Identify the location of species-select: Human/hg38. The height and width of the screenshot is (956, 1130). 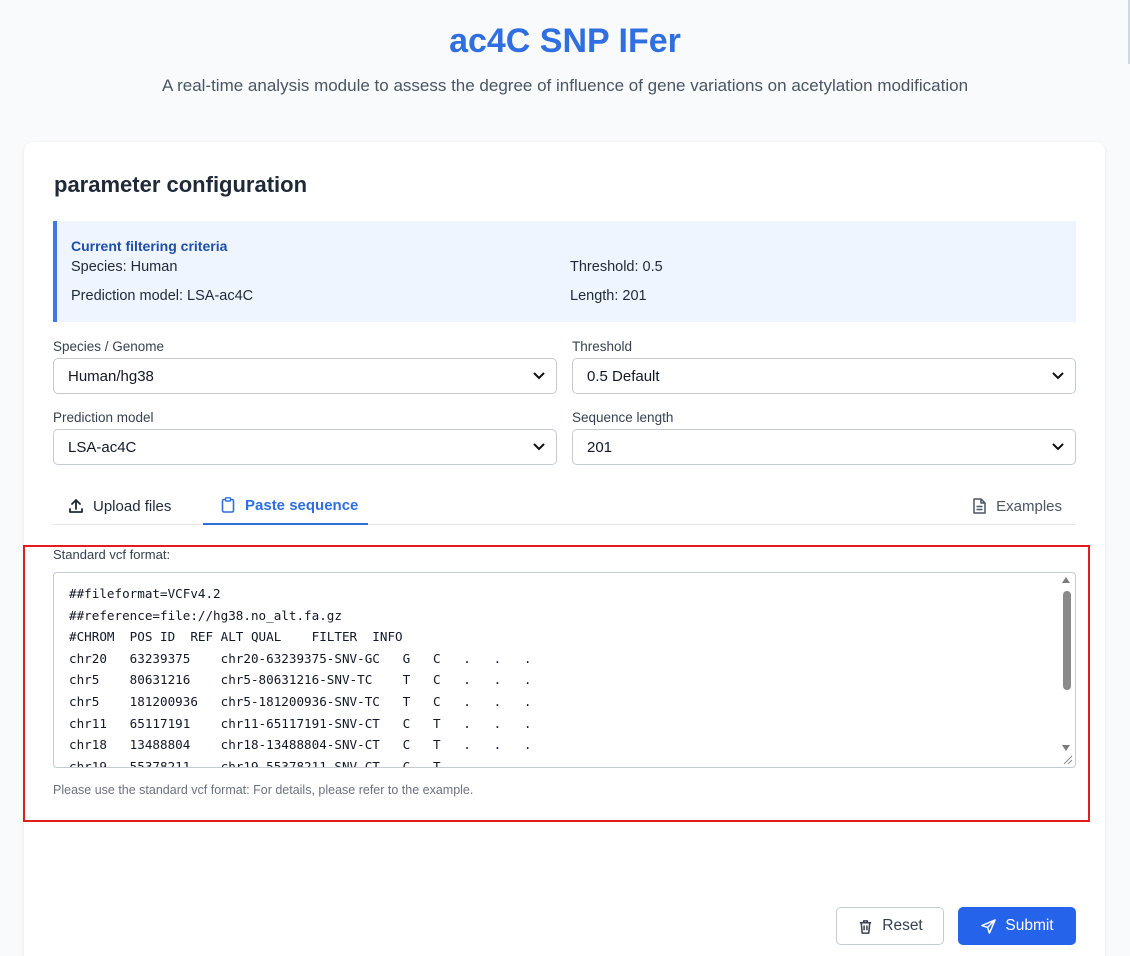
(305, 376).